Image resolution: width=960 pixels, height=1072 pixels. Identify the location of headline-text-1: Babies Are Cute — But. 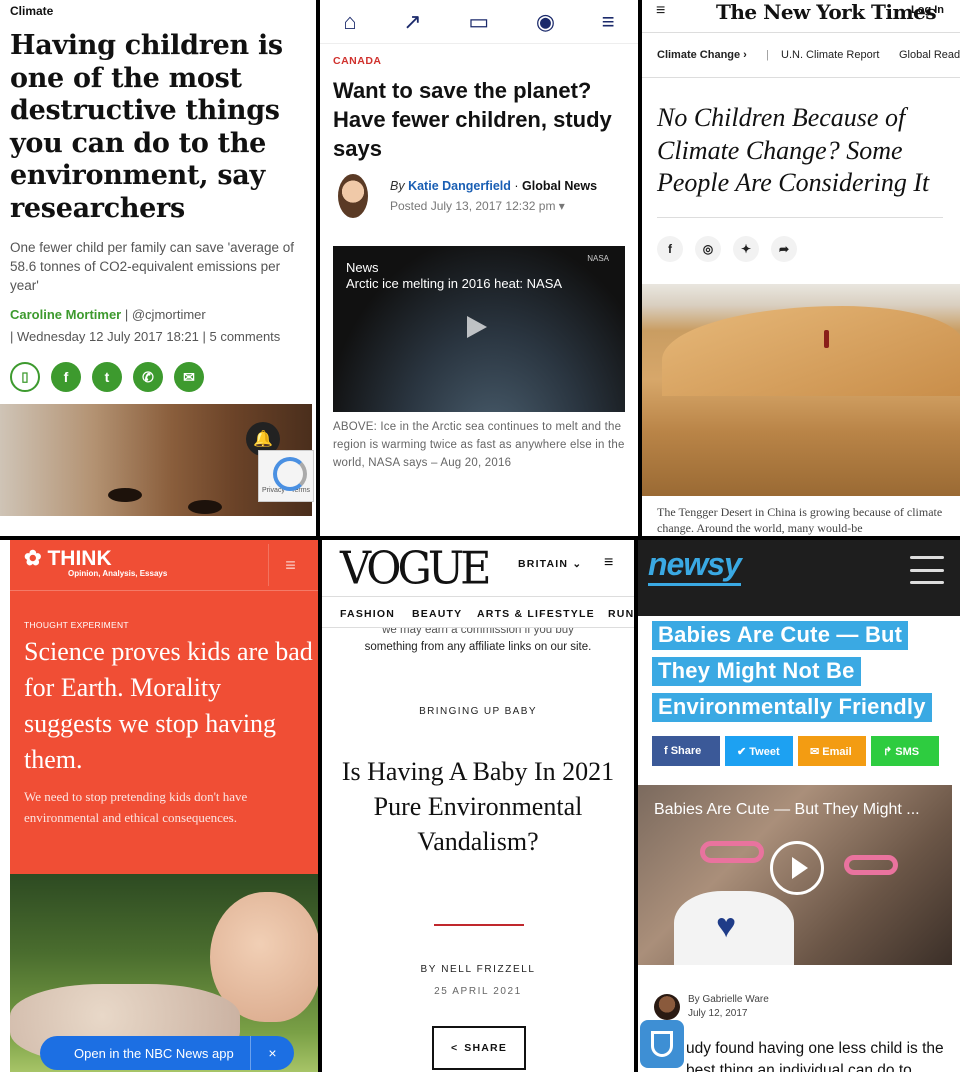
(780, 635).